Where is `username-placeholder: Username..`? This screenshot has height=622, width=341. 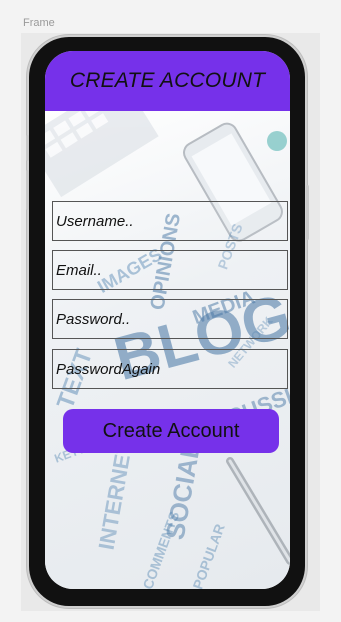
username-placeholder: Username.. is located at coordinates (95, 221).